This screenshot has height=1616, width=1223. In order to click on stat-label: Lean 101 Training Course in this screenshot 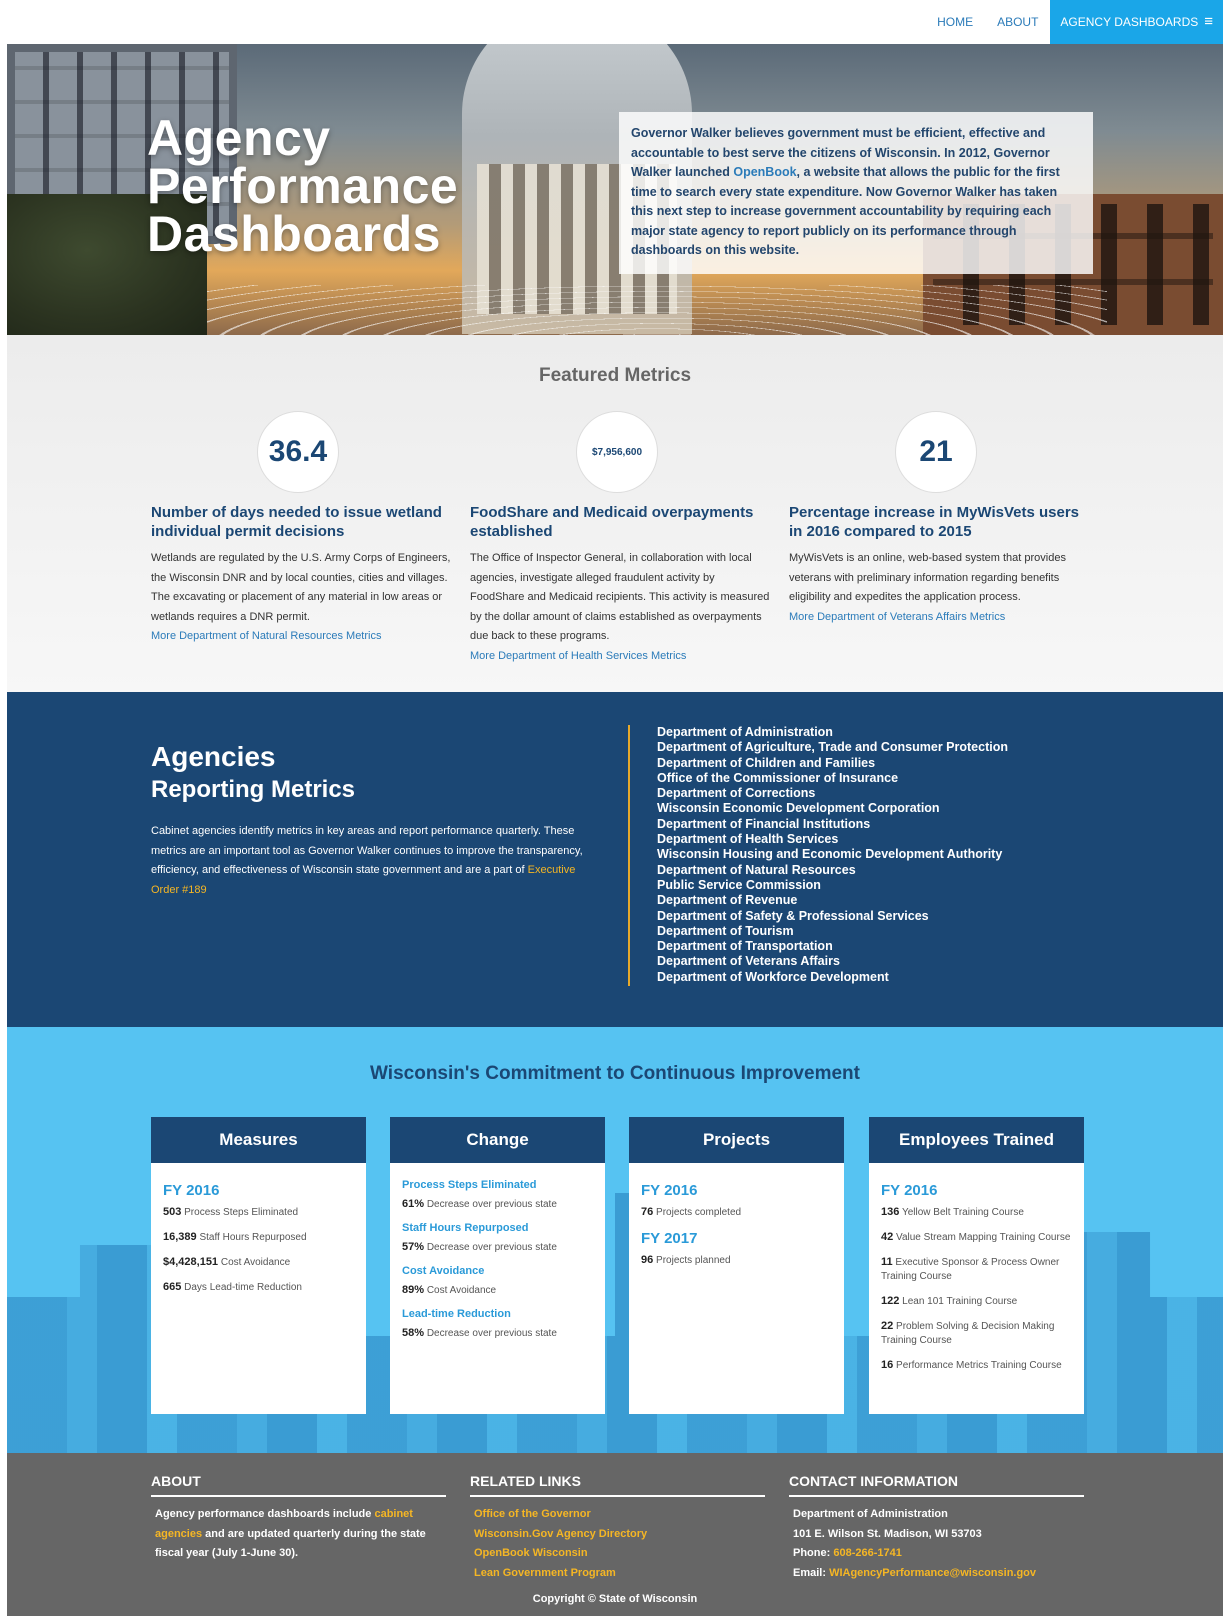, I will do `click(960, 1301)`.